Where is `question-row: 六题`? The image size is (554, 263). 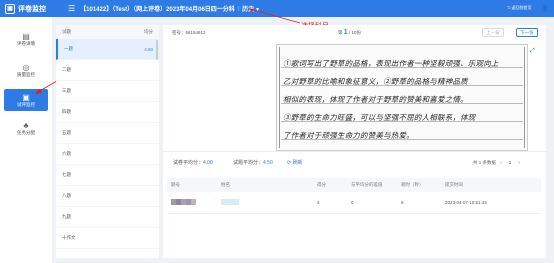
question-row: 六题 is located at coordinates (107, 154).